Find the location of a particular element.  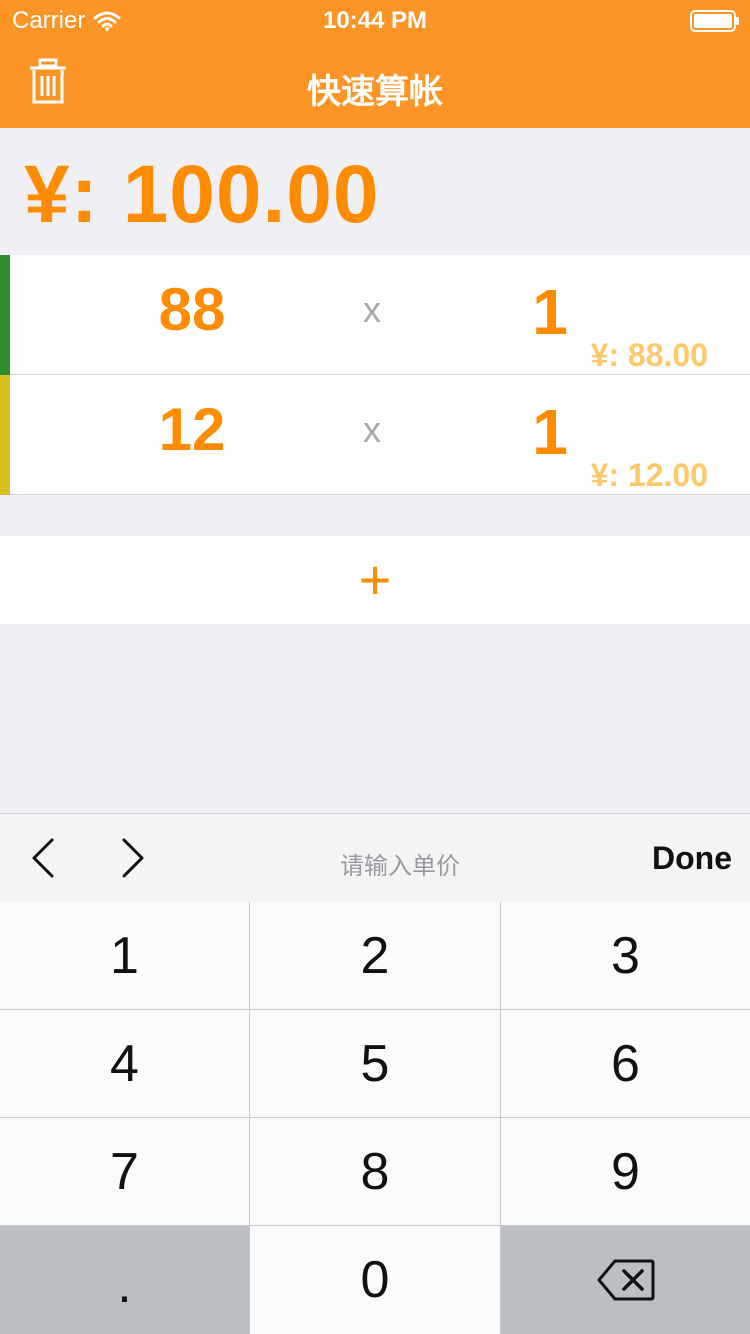

item-row: 88 x 1 ¥: 88.00 is located at coordinates (375, 315).